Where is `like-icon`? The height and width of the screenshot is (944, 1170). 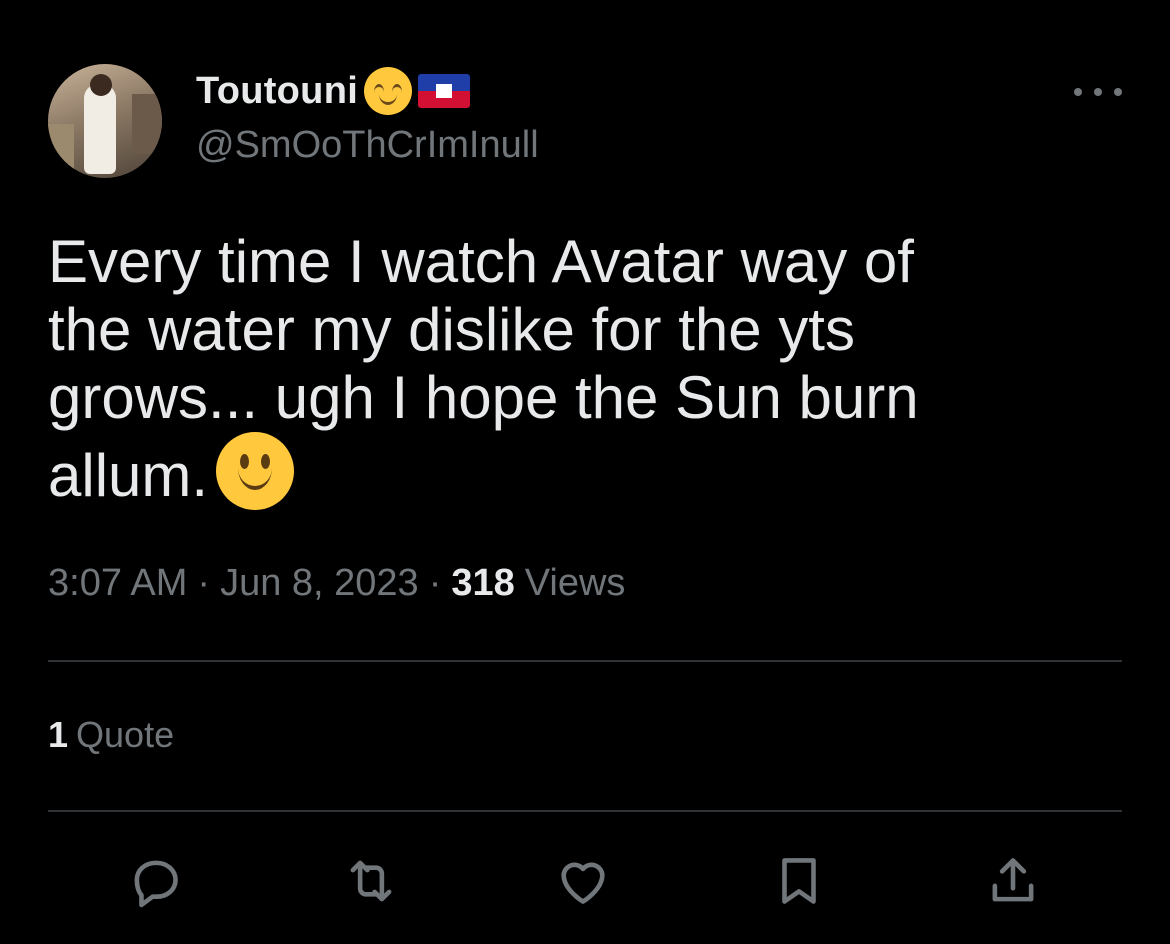
like-icon is located at coordinates (583, 881).